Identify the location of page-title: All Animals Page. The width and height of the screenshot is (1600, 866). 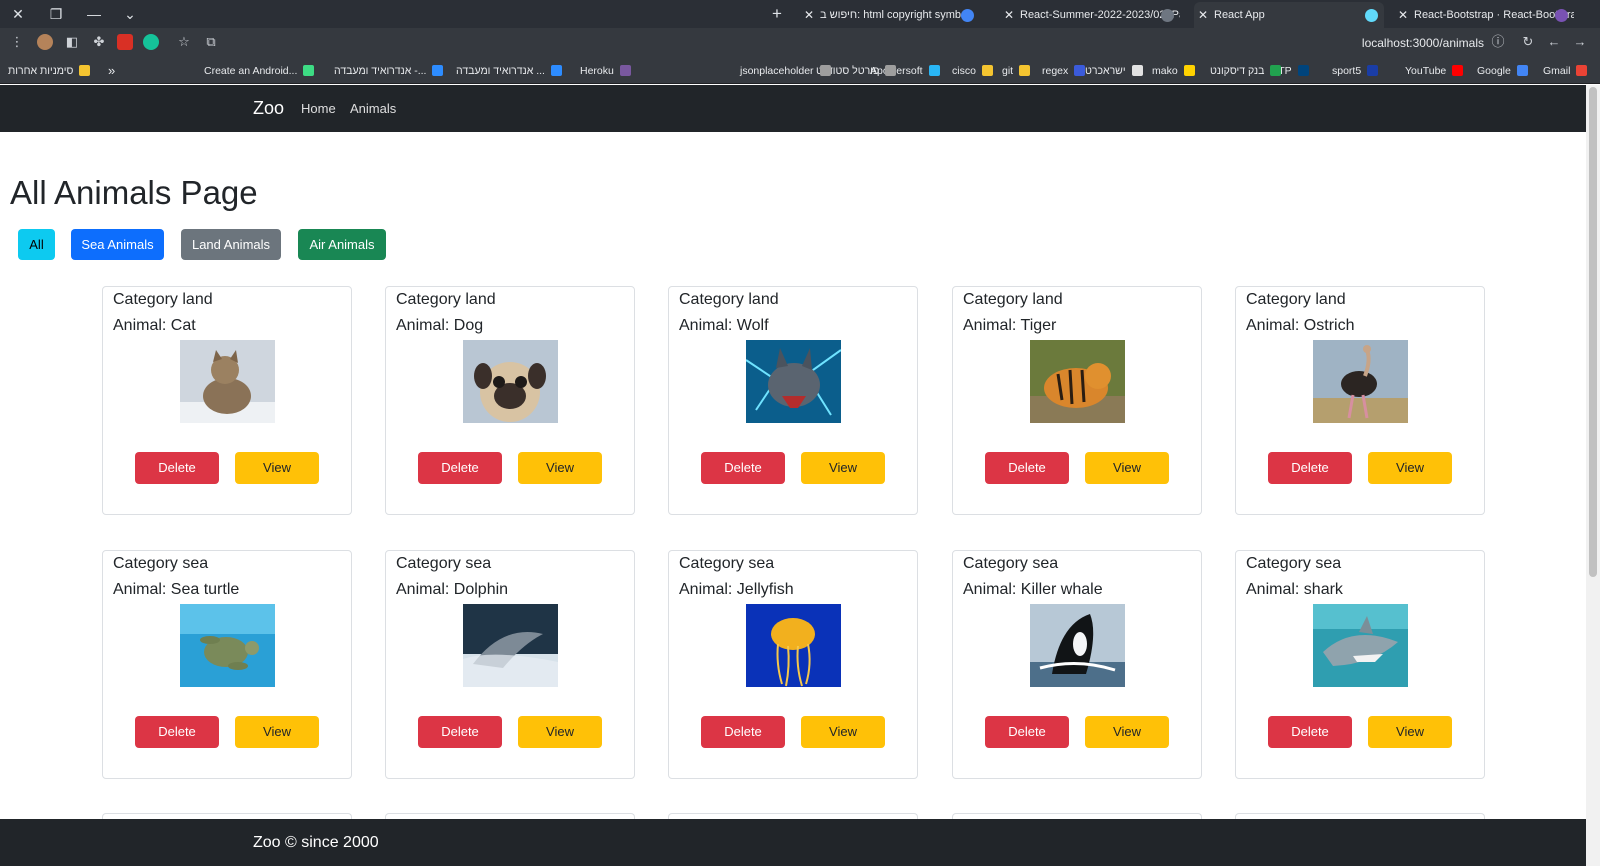
(134, 192).